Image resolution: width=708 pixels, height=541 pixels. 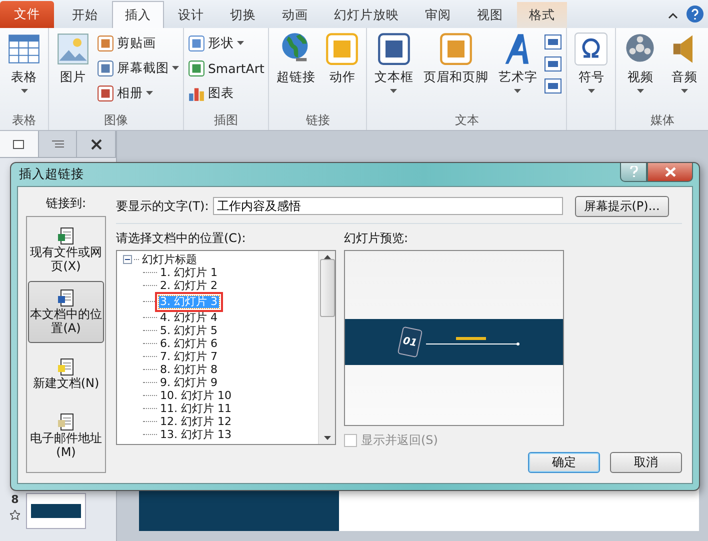 I want to click on ribbon-tab: 动画, so click(x=295, y=15).